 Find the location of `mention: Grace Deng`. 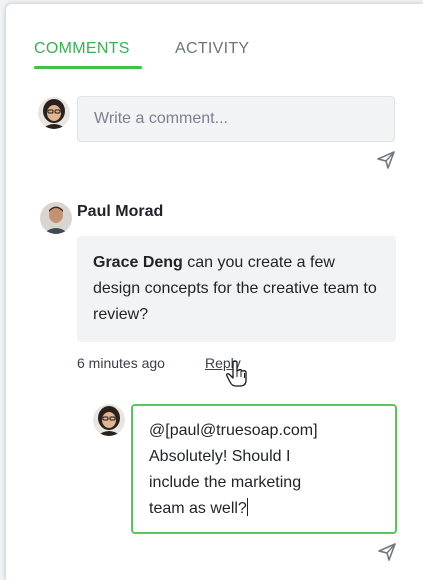

mention: Grace Deng is located at coordinates (138, 262).